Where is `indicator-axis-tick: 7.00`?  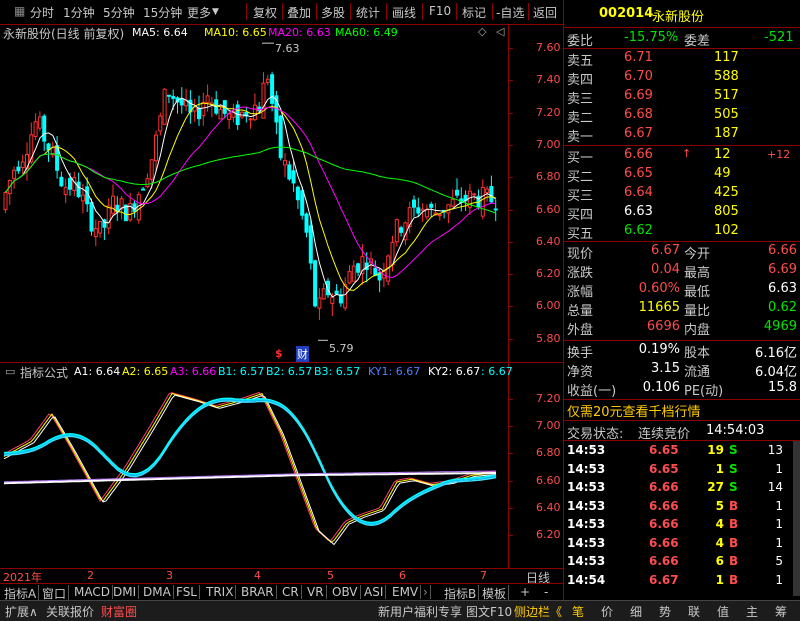 indicator-axis-tick: 7.00 is located at coordinates (548, 426).